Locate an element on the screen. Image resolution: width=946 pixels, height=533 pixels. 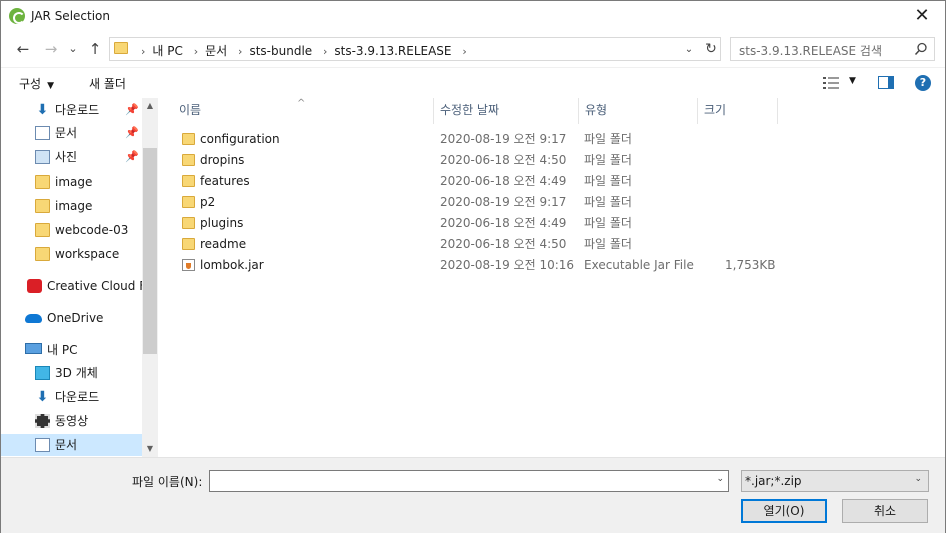
sidebar-item-label: Creative Cloud Fil is located at coordinates (94, 286).